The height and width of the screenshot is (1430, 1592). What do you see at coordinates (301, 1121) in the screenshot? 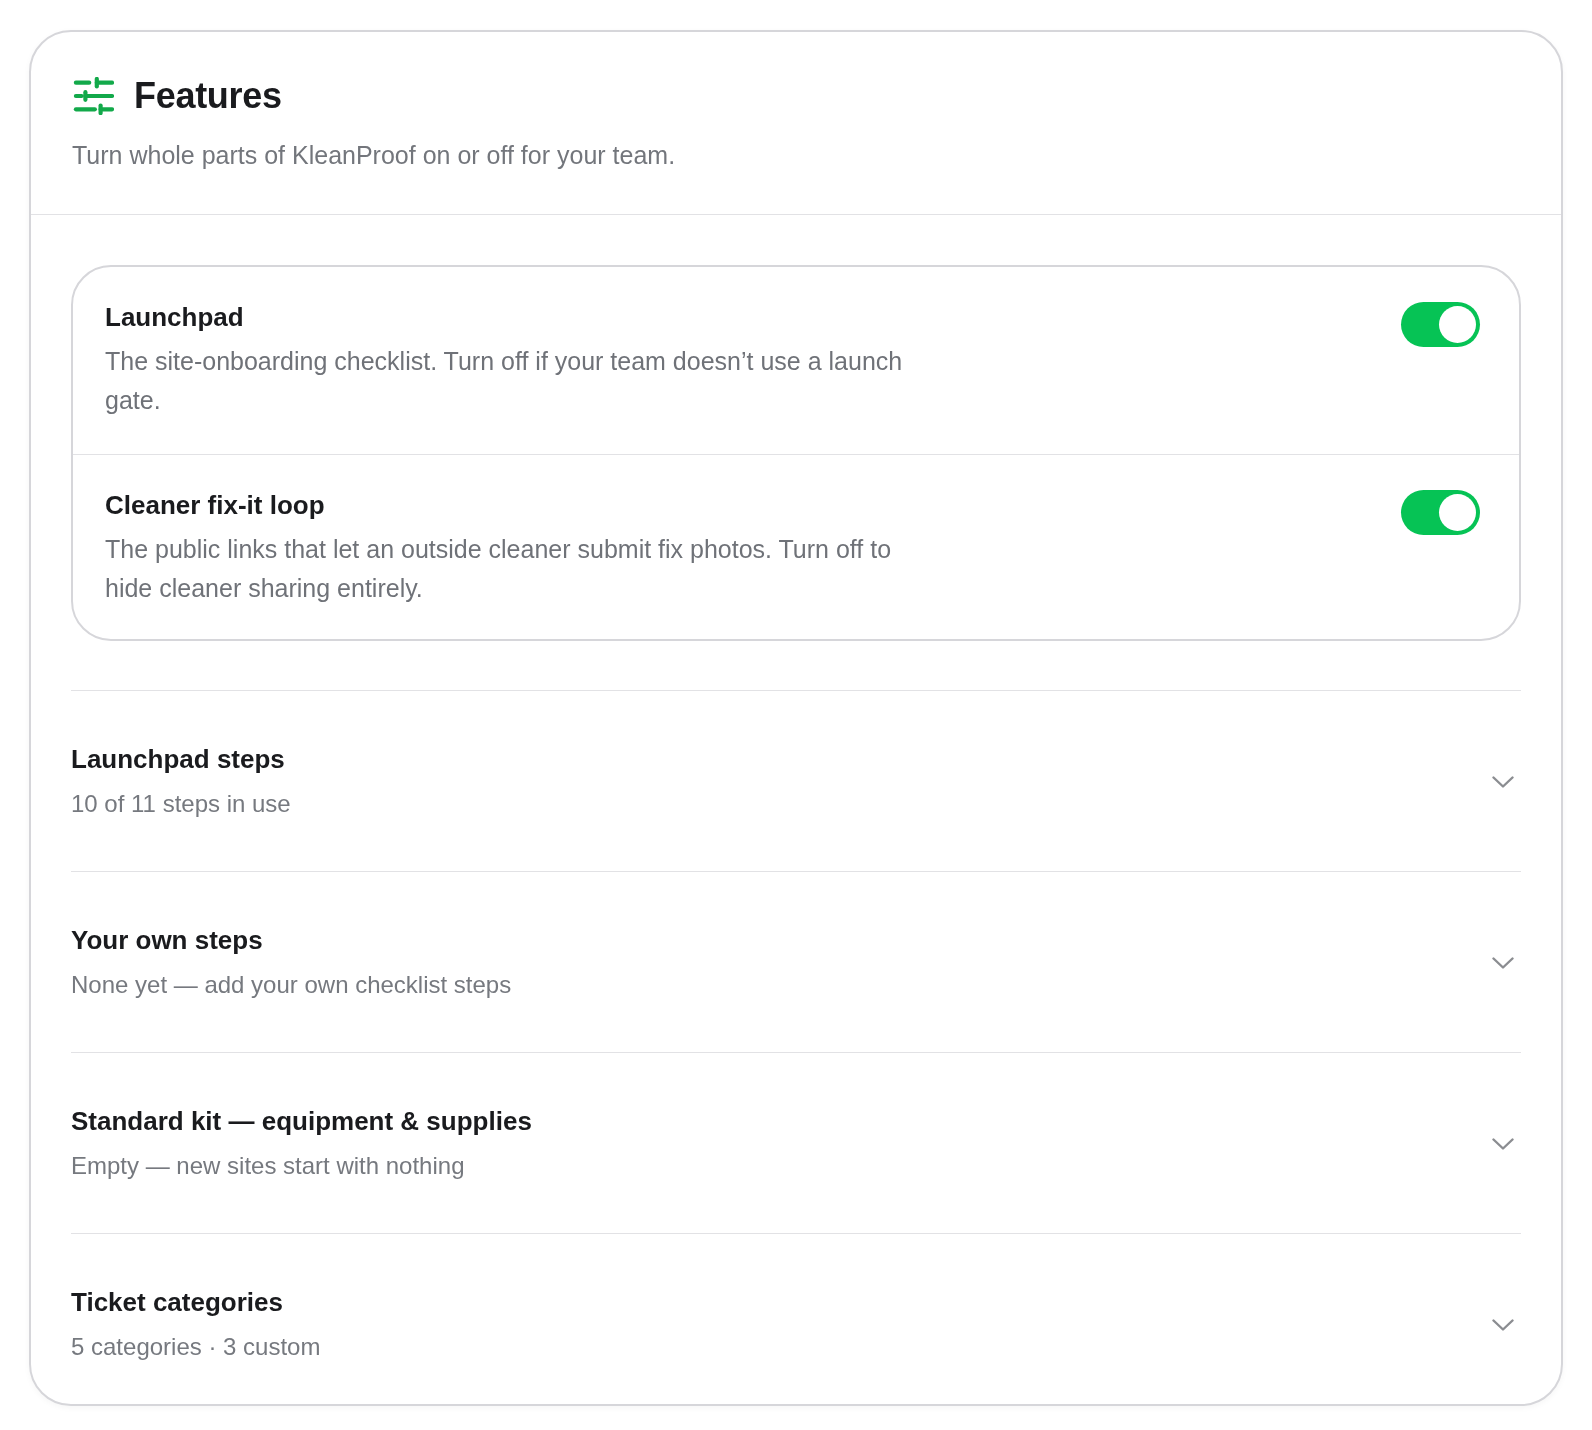
I see `section-title: Standard kit — equipment & supplies` at bounding box center [301, 1121].